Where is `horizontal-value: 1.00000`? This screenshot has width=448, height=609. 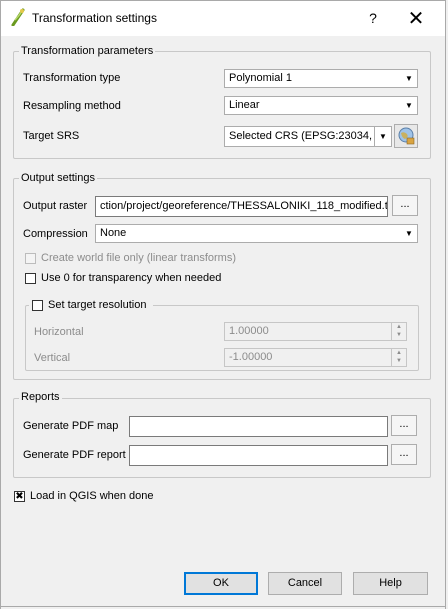 horizontal-value: 1.00000 is located at coordinates (249, 331).